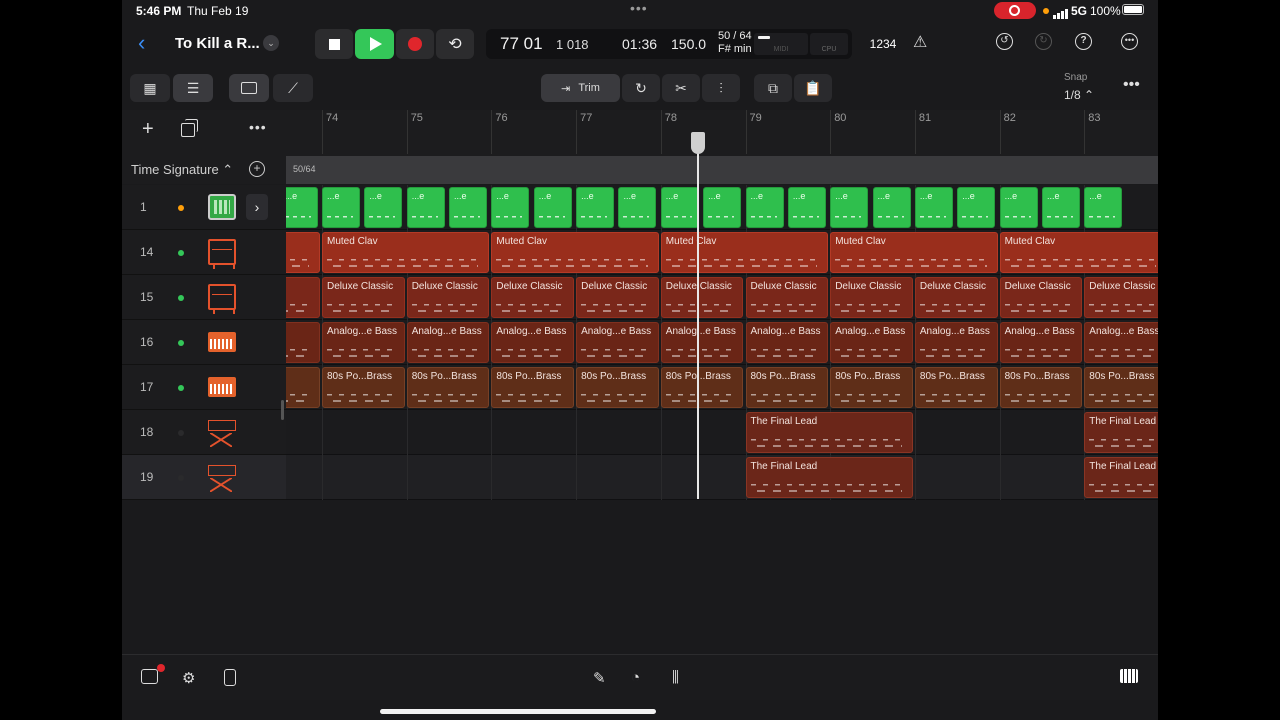 This screenshot has width=1280, height=720. What do you see at coordinates (415, 44) in the screenshot?
I see `record-button` at bounding box center [415, 44].